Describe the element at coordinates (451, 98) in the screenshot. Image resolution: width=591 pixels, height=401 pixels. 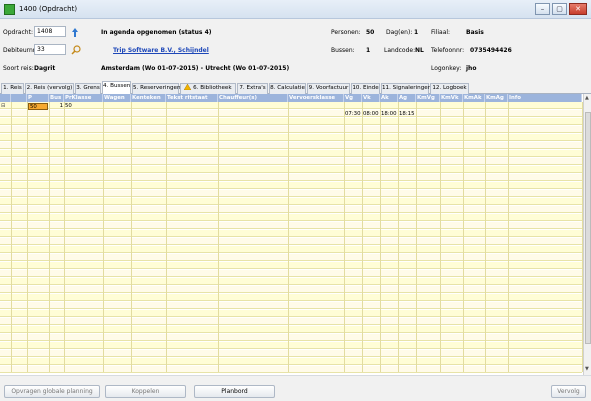
I see `col-kmvk: KmVk` at that location.